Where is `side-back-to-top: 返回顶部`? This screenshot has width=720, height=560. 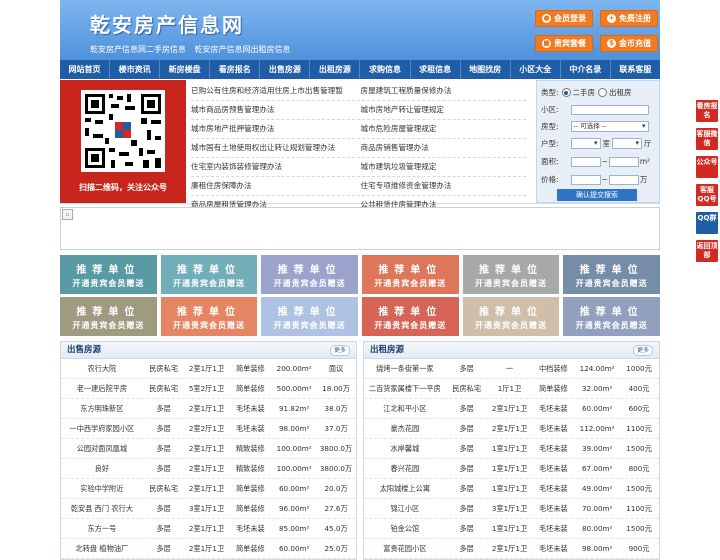 side-back-to-top: 返回顶部 is located at coordinates (707, 251).